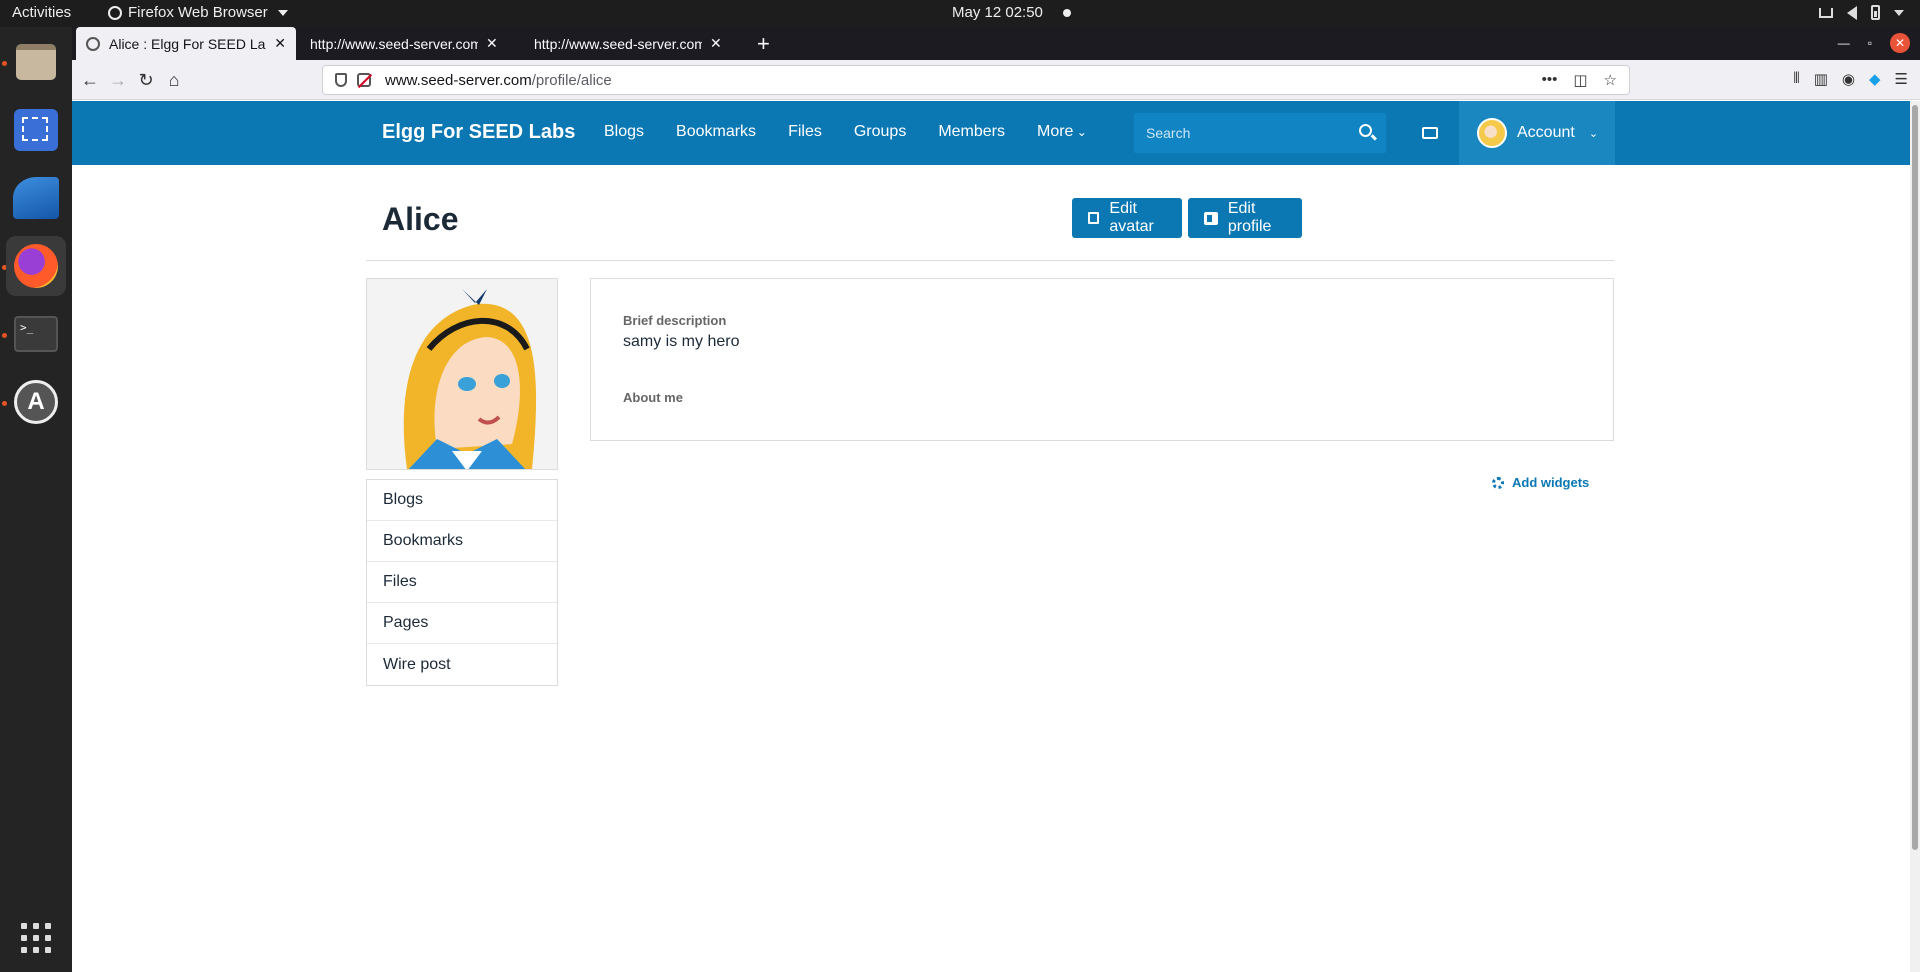  Describe the element at coordinates (462, 541) in the screenshot. I see `owner-menu-bookmarks: Bookmarks` at that location.